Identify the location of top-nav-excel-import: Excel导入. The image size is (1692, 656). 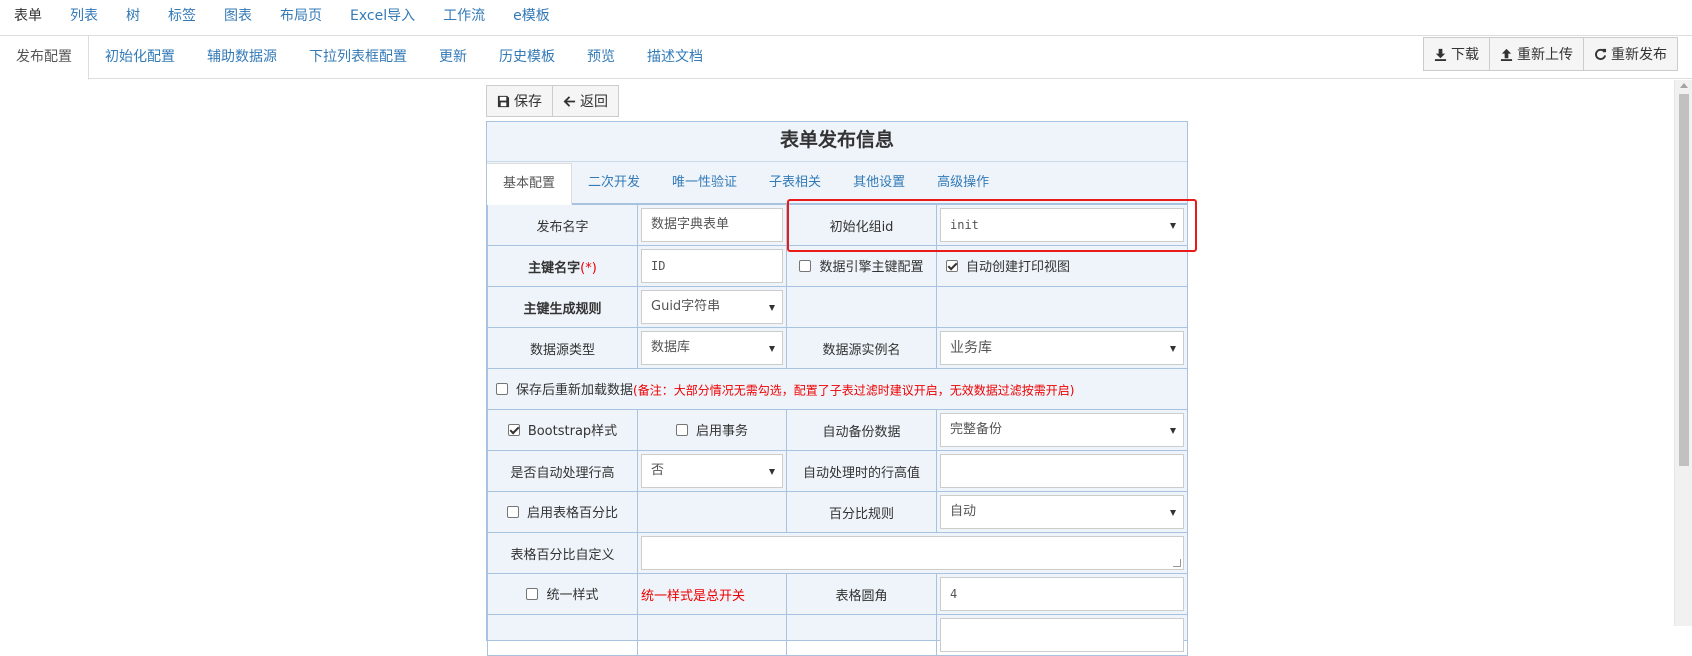
(382, 17).